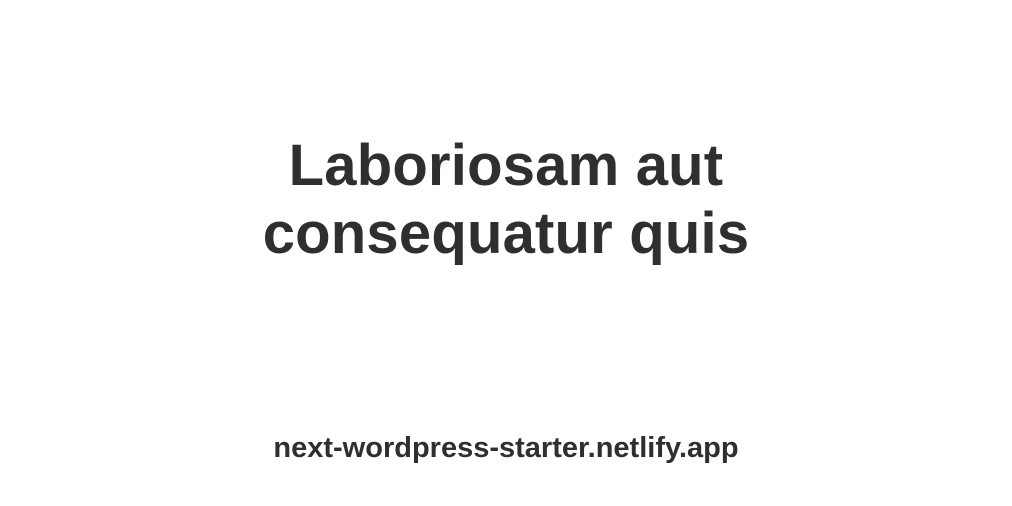 This screenshot has width=1012, height=506. What do you see at coordinates (506, 165) in the screenshot?
I see `page-title-line-1: Laboriosam aut` at bounding box center [506, 165].